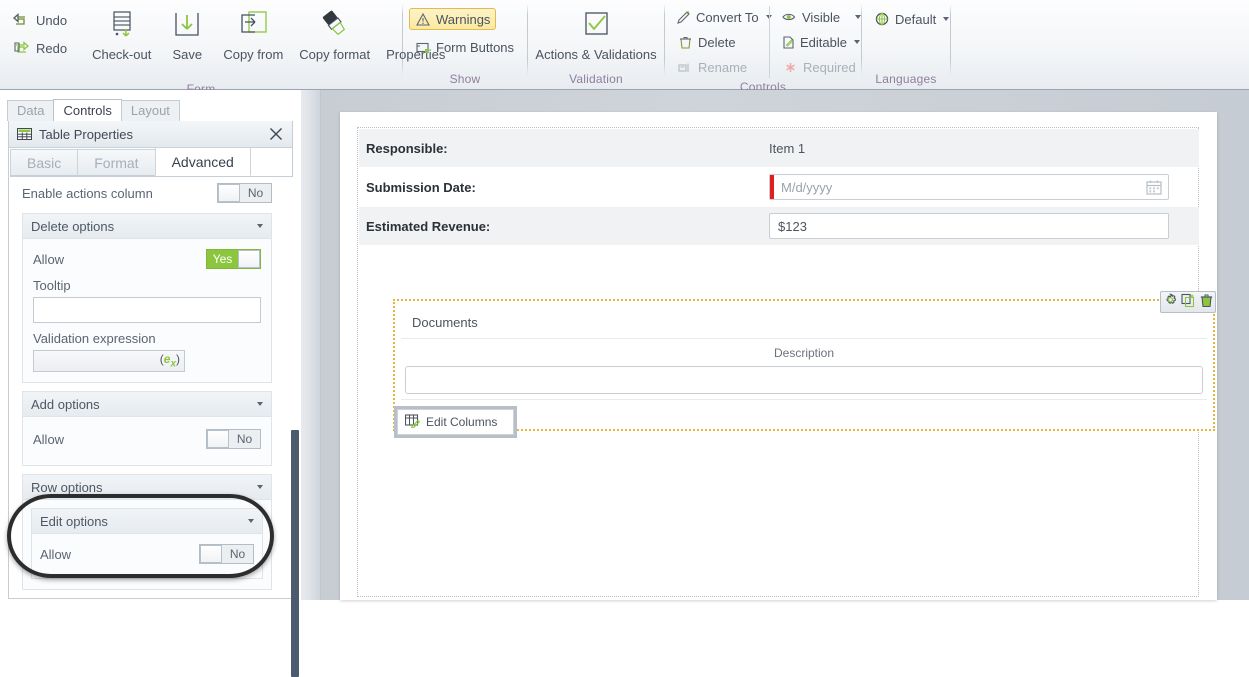 This screenshot has width=1249, height=677. What do you see at coordinates (233, 259) in the screenshot?
I see `delete-allow-toggle: Yes` at bounding box center [233, 259].